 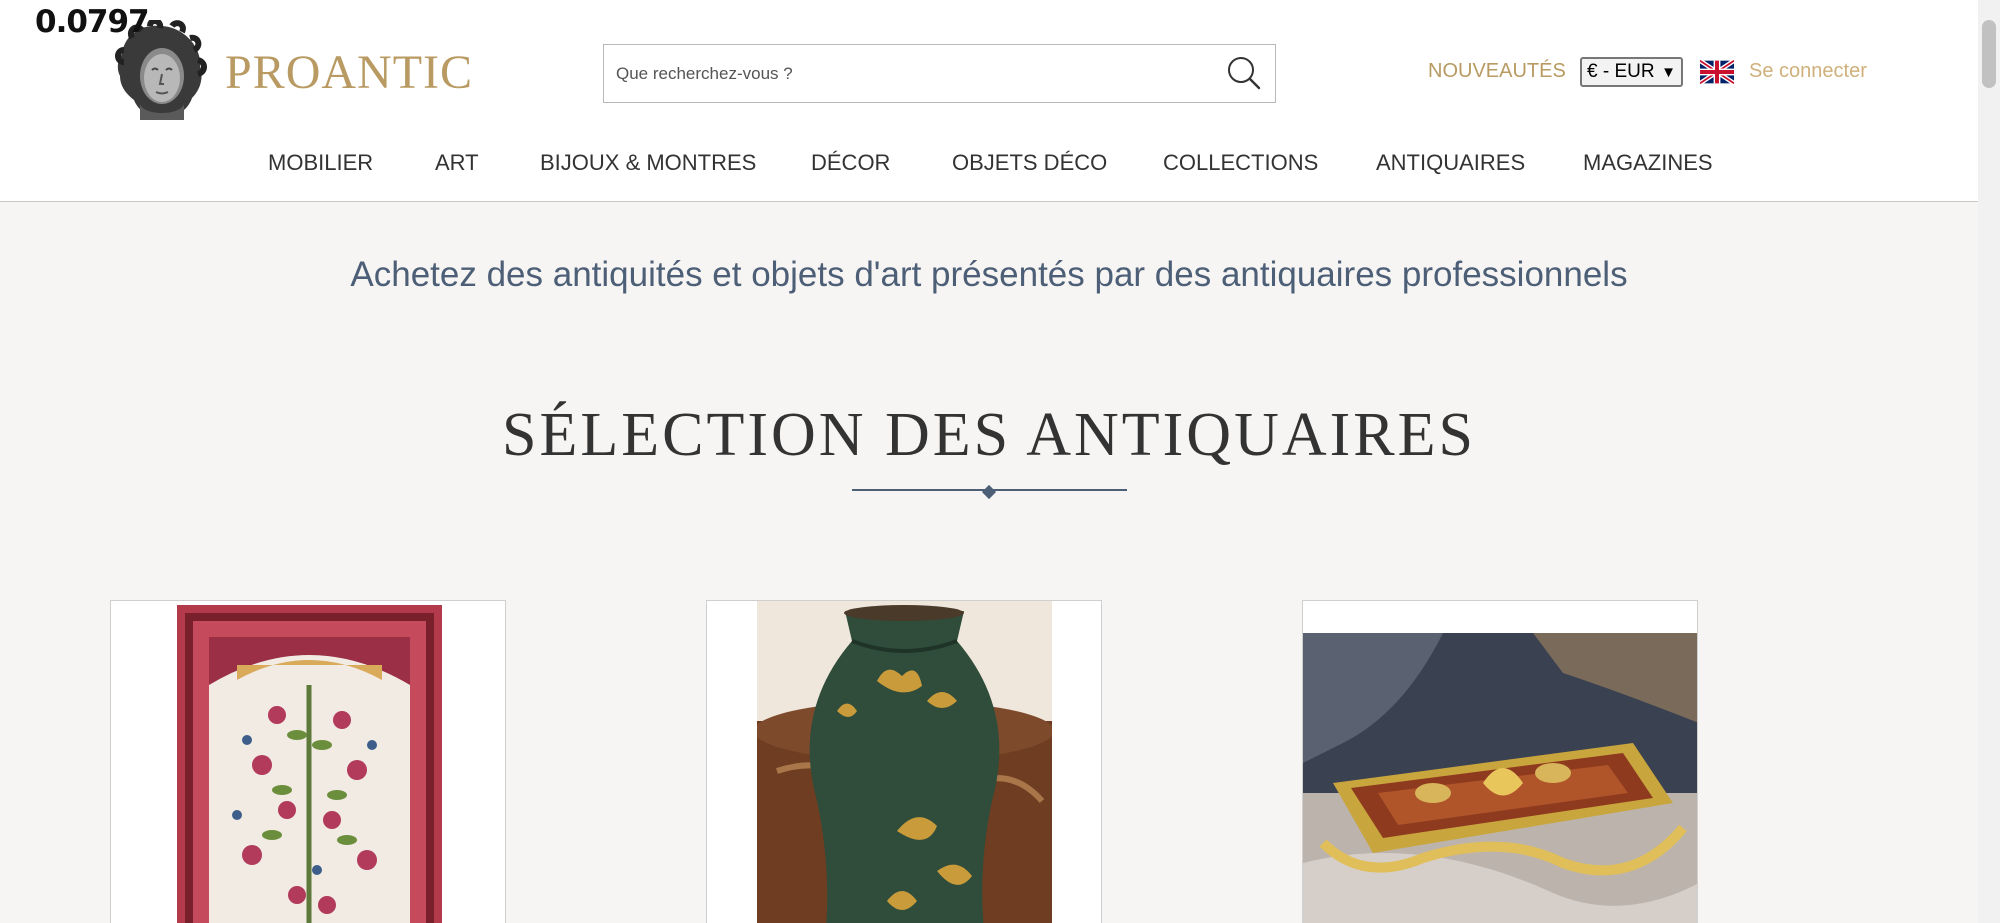 What do you see at coordinates (92, 22) in the screenshot?
I see `overlay-value: 0.0797` at bounding box center [92, 22].